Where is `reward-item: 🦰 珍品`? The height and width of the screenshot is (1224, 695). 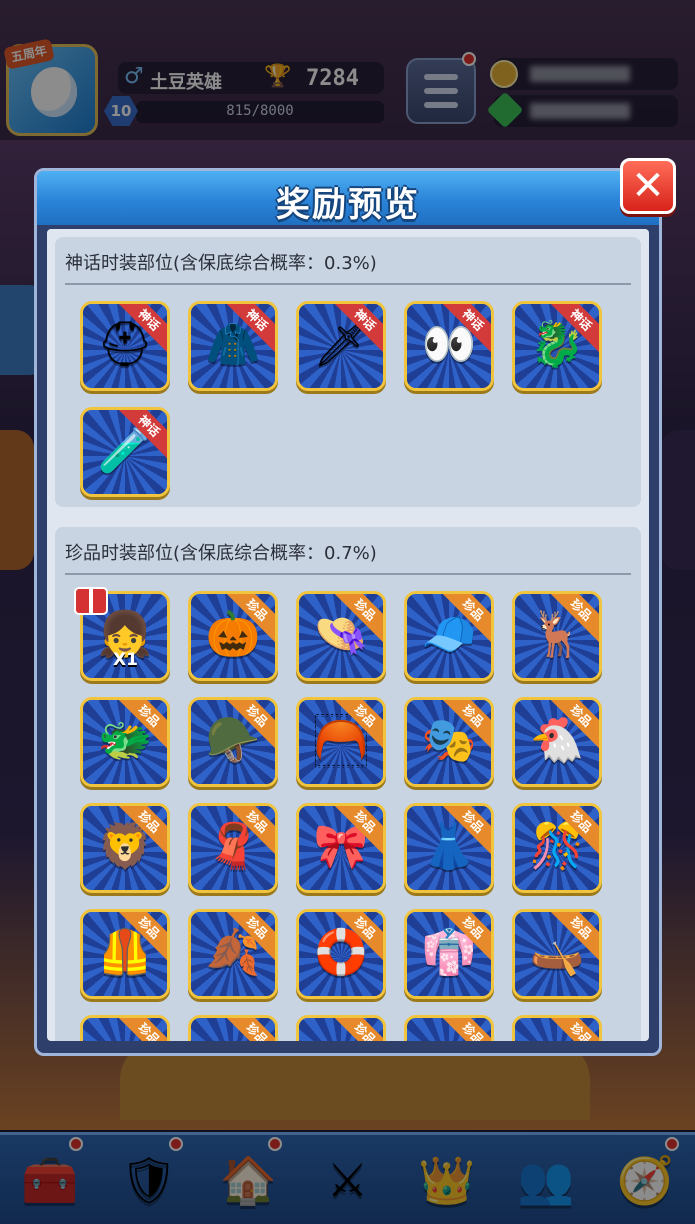
reward-item: 🦰 珍品 is located at coordinates (341, 742).